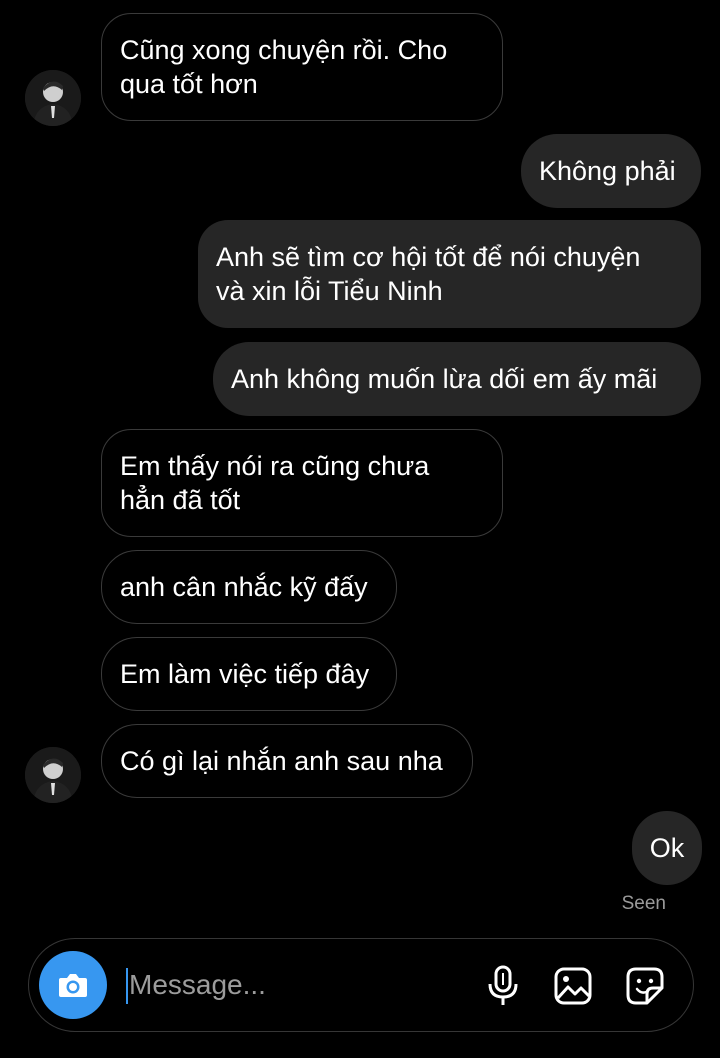 This screenshot has width=720, height=1058. I want to click on camera-icon, so click(73, 985).